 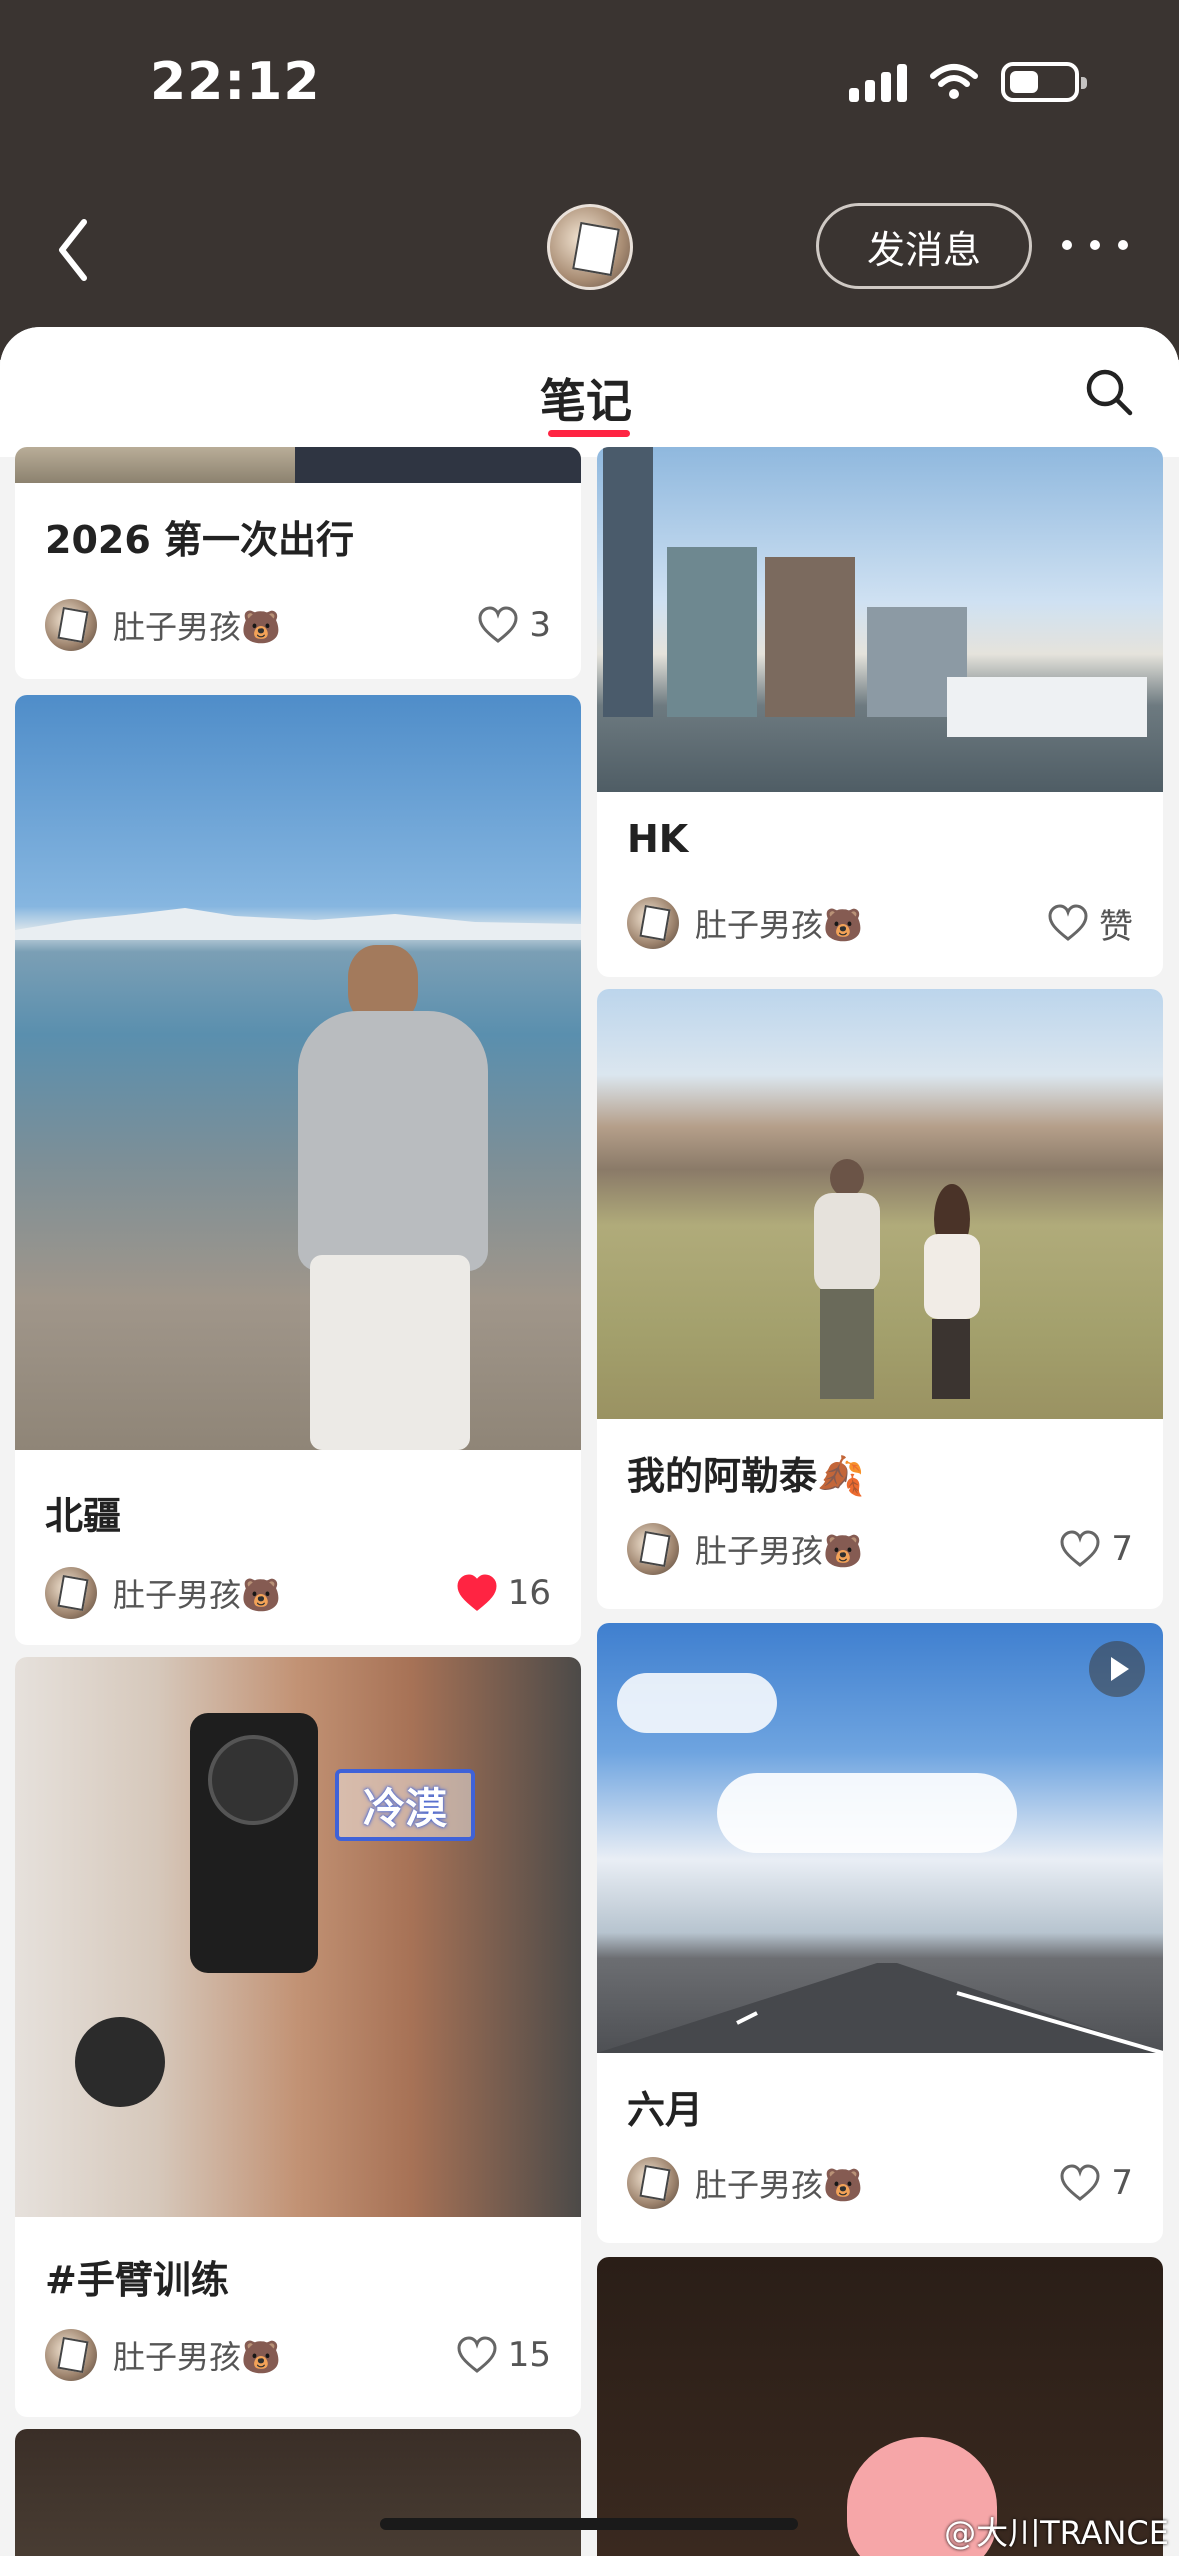 What do you see at coordinates (529, 2355) in the screenshot?
I see `like-count: 15` at bounding box center [529, 2355].